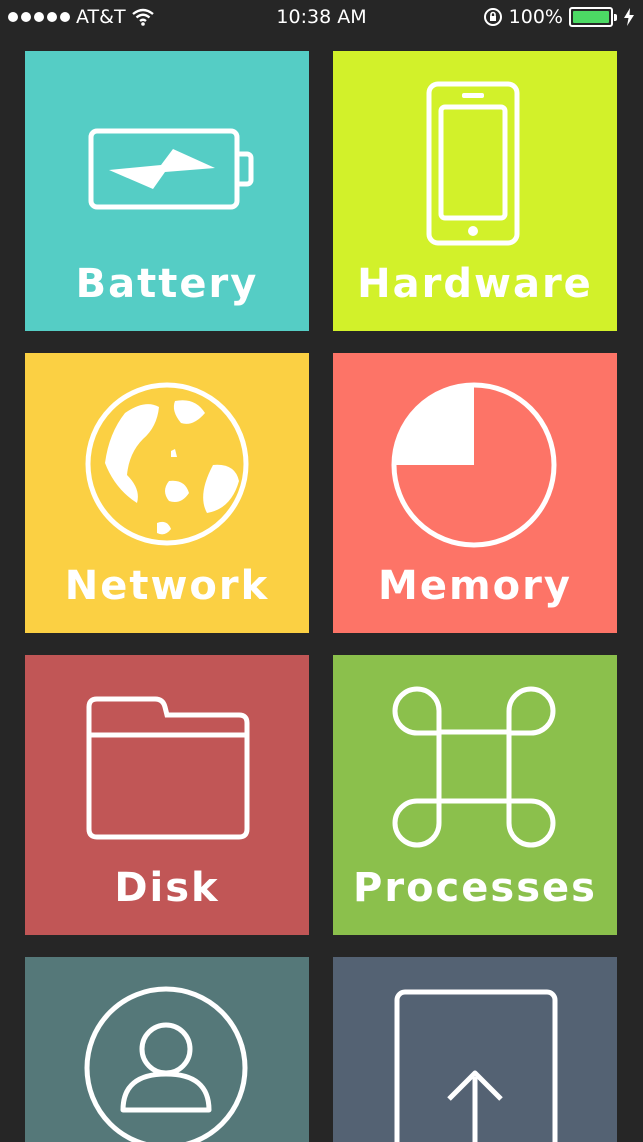 The height and width of the screenshot is (1142, 643). Describe the element at coordinates (101, 17) in the screenshot. I see `carrier-name: AT&T` at that location.